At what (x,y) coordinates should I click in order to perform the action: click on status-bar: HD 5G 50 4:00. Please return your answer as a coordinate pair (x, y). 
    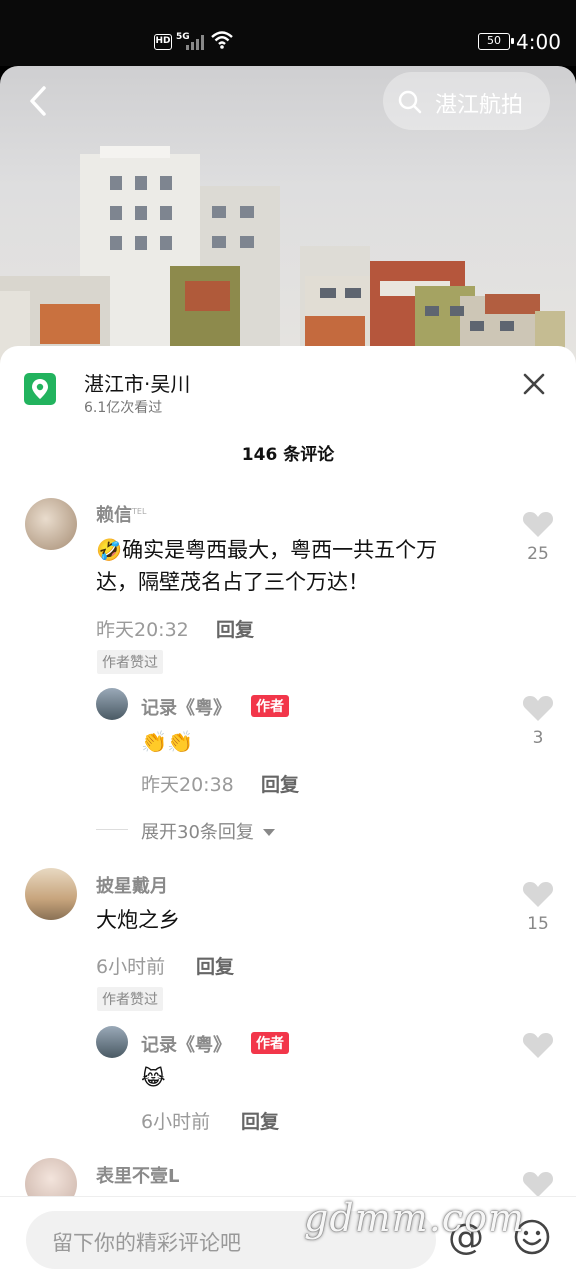
    Looking at the image, I should click on (288, 33).